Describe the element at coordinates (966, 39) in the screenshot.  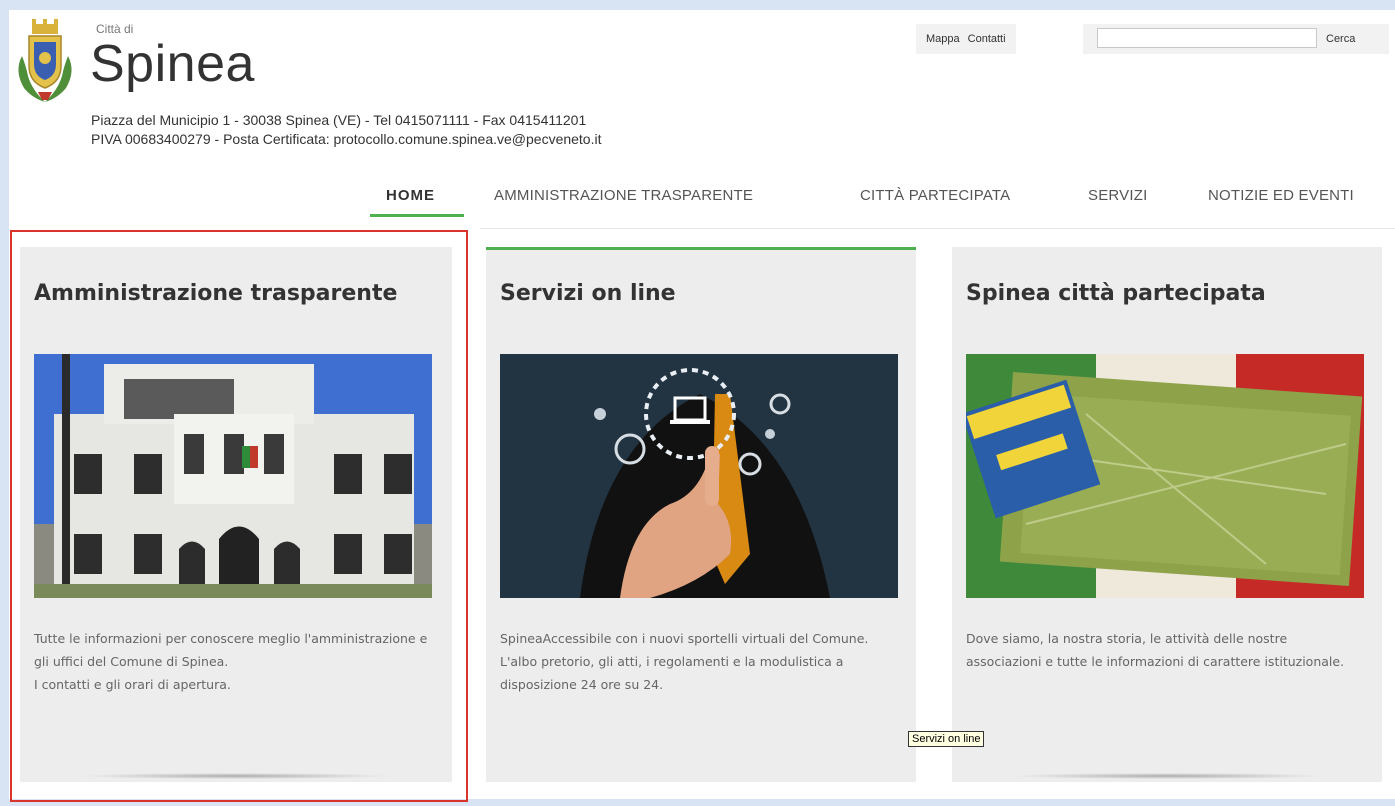
I see `utility-links: Mappa Contatti` at that location.